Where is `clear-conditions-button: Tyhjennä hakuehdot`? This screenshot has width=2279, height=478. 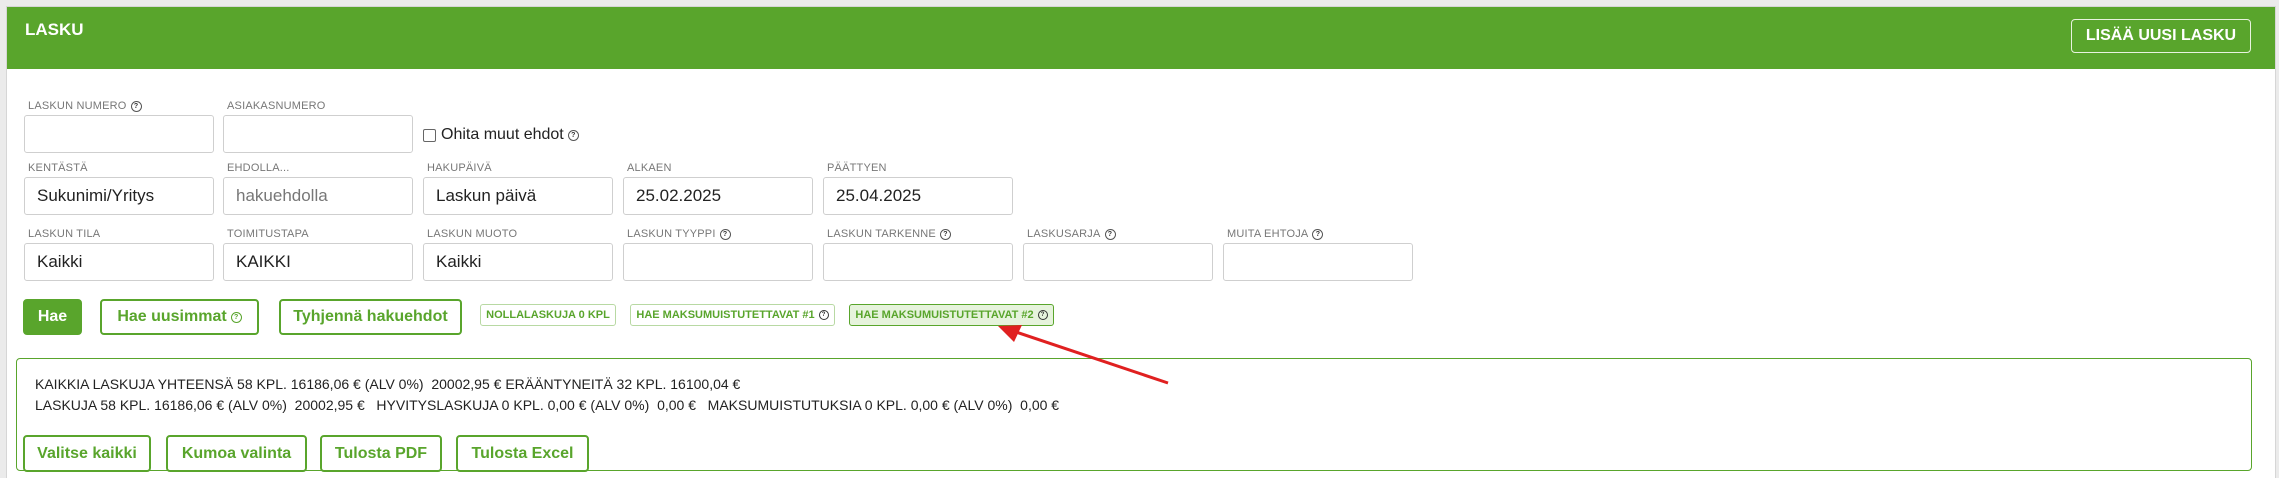
clear-conditions-button: Tyhjennä hakuehdot is located at coordinates (370, 317).